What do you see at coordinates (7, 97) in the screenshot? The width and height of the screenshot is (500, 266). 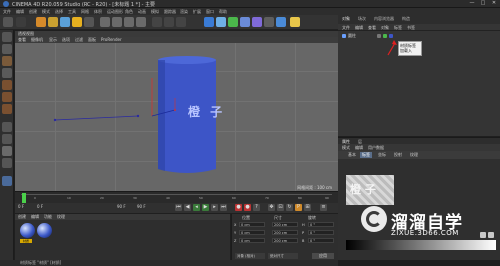 I see `edges-mode-icon` at bounding box center [7, 97].